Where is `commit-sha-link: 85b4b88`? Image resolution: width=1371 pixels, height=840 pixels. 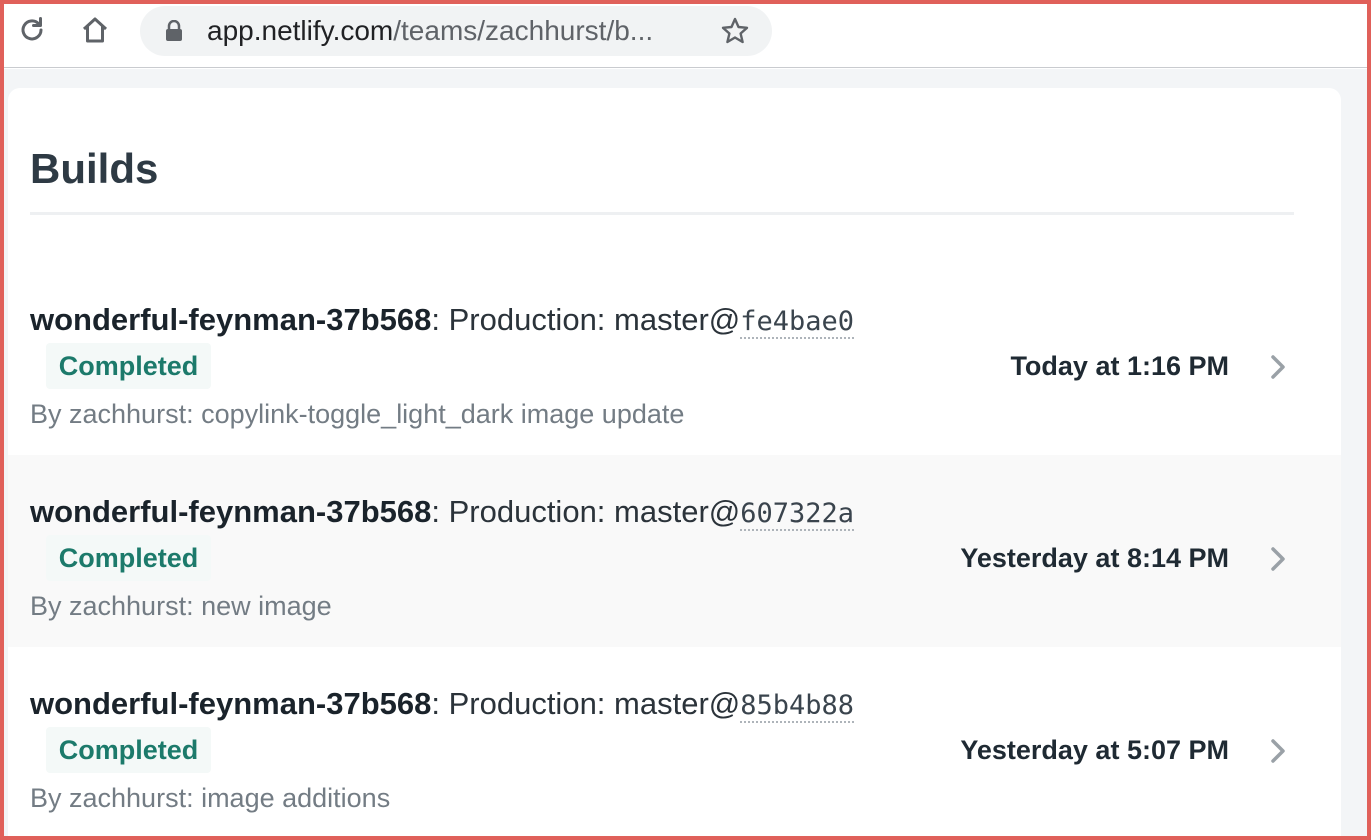
commit-sha-link: 85b4b88 is located at coordinates (797, 706).